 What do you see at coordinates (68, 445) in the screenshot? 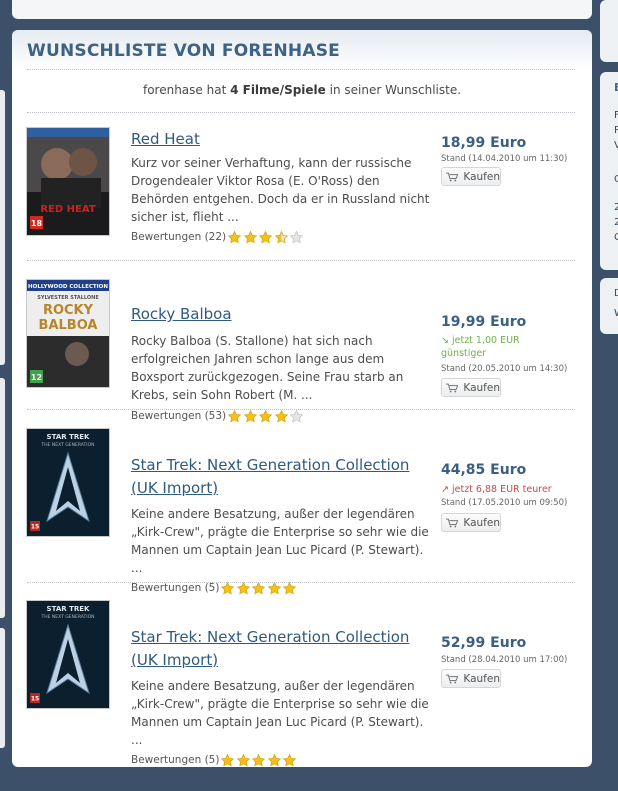
I see `cover-subtitle: THE NEXT GENERATION` at bounding box center [68, 445].